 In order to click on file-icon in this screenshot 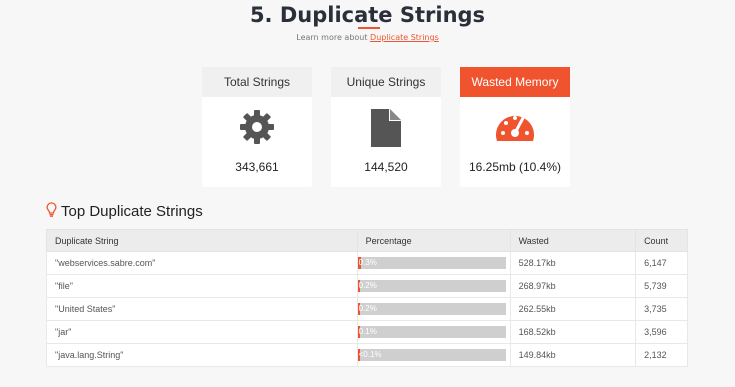, I will do `click(386, 130)`.